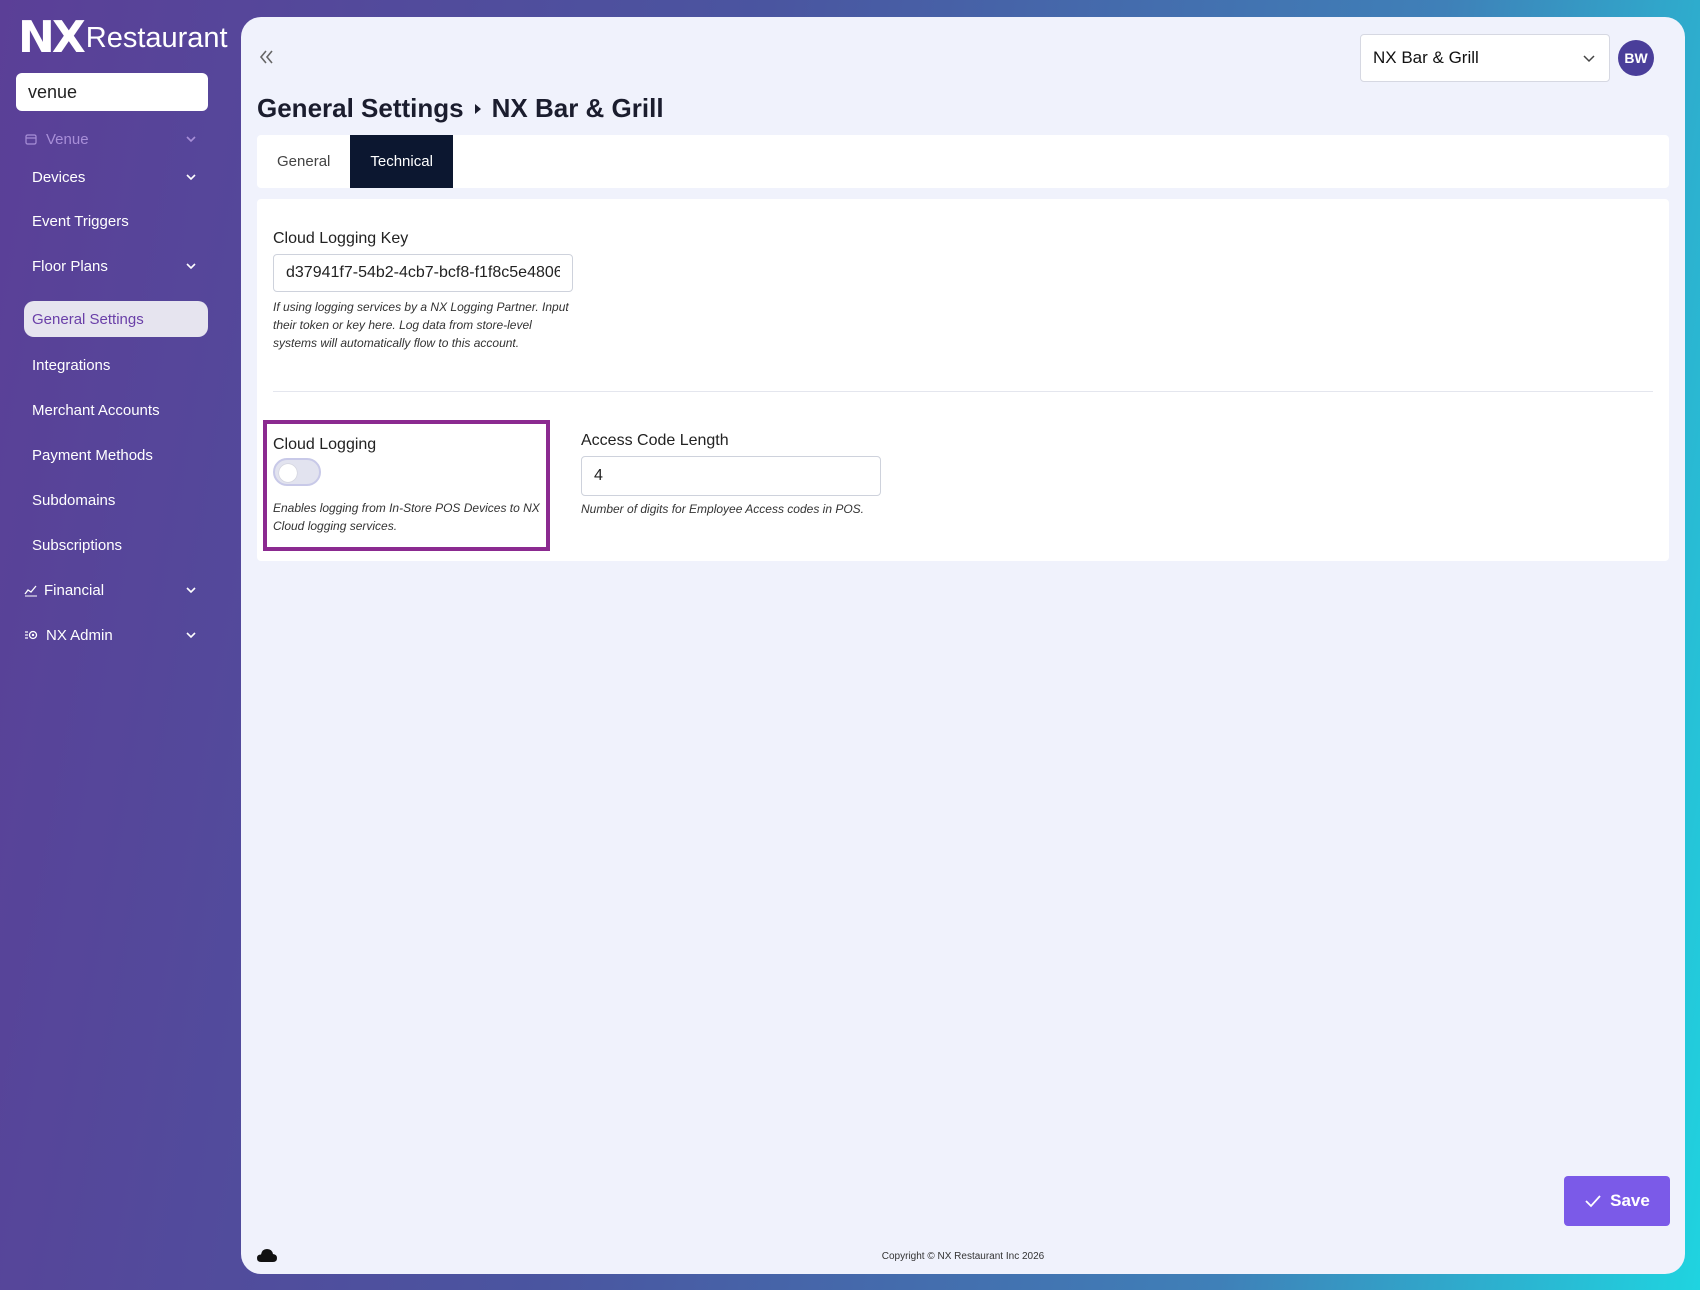 The width and height of the screenshot is (1700, 1290). I want to click on tab-technical: Technical, so click(401, 161).